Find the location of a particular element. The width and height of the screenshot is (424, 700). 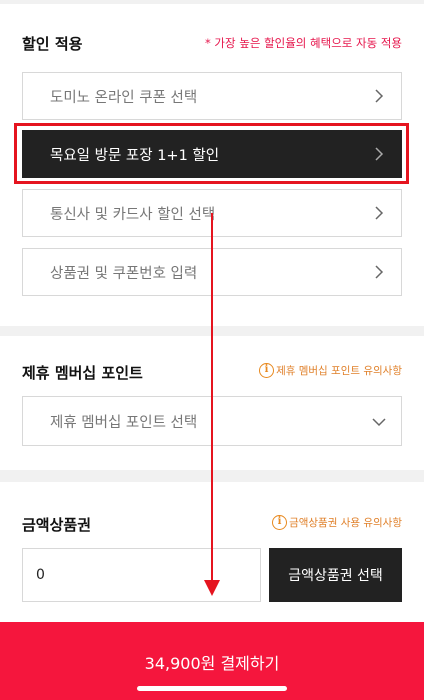

home-indicator is located at coordinates (212, 688).